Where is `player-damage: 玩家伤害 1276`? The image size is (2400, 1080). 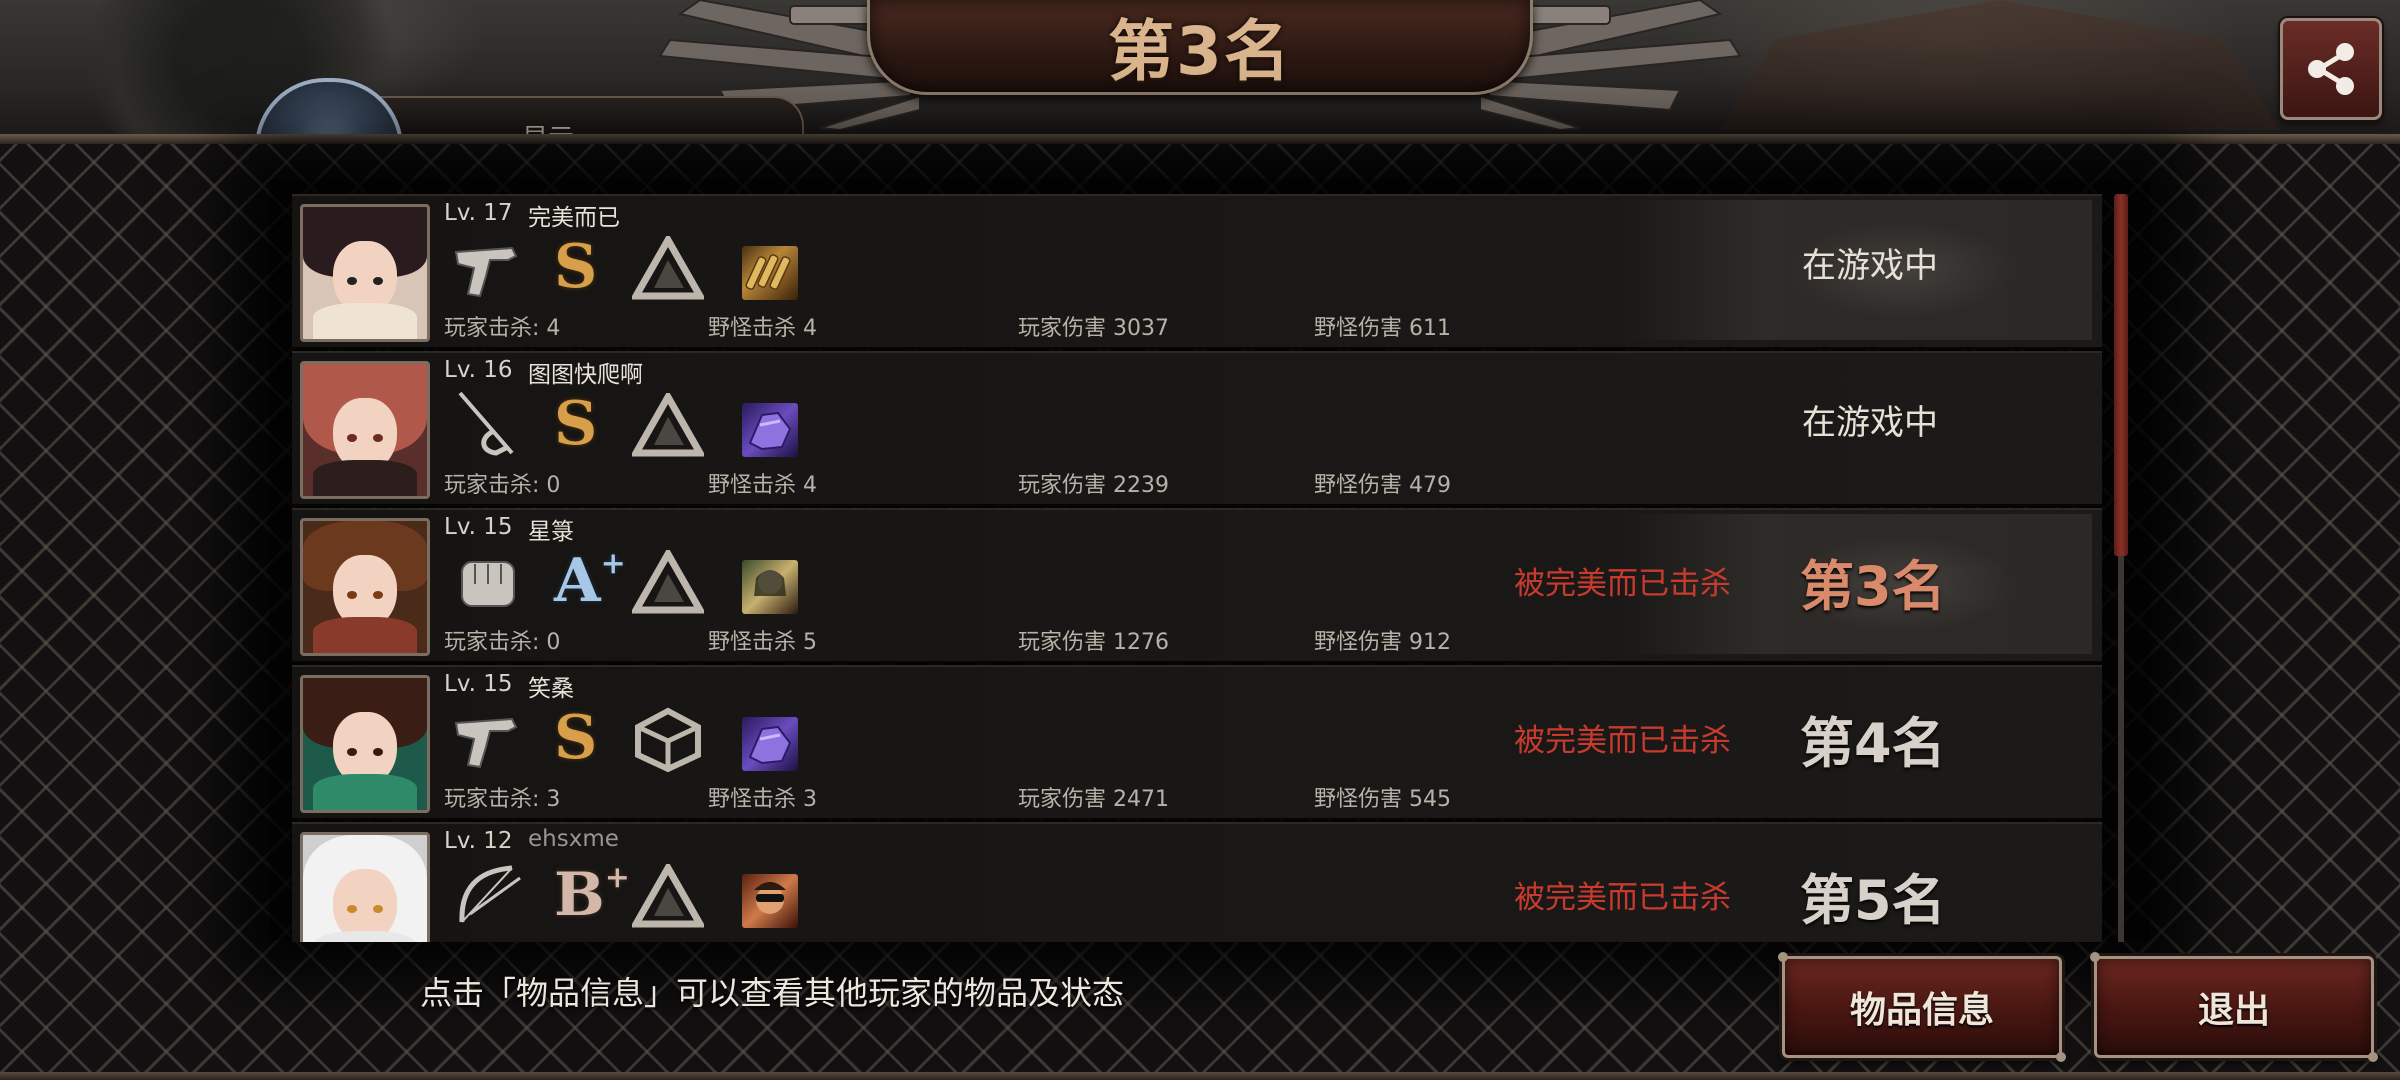 player-damage: 玩家伤害 1276 is located at coordinates (1093, 642).